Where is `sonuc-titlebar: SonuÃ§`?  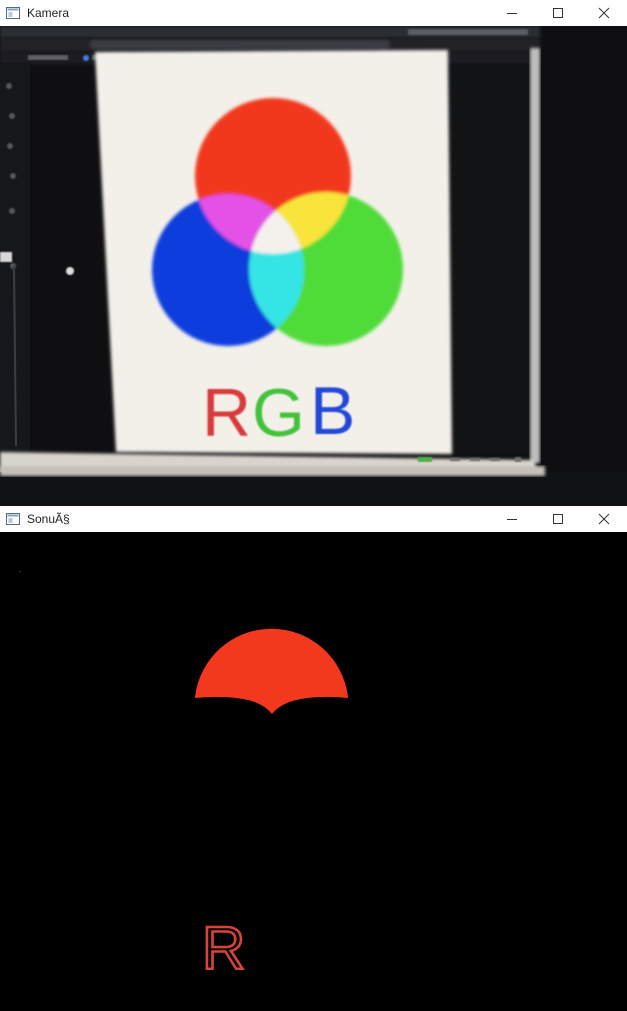
sonuc-titlebar: SonuÃ§ is located at coordinates (313, 519).